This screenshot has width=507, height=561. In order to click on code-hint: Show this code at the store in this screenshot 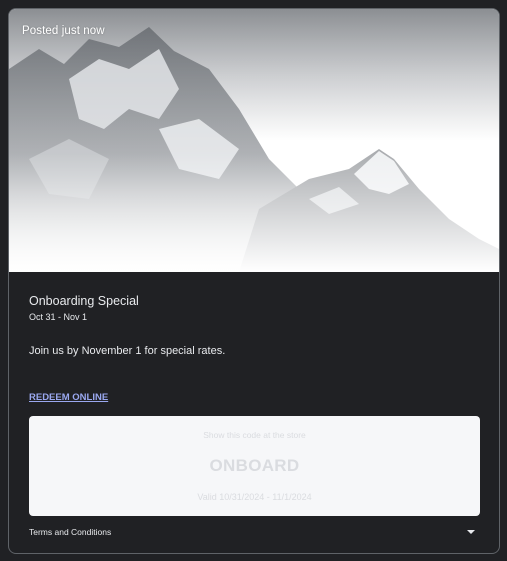, I will do `click(254, 435)`.